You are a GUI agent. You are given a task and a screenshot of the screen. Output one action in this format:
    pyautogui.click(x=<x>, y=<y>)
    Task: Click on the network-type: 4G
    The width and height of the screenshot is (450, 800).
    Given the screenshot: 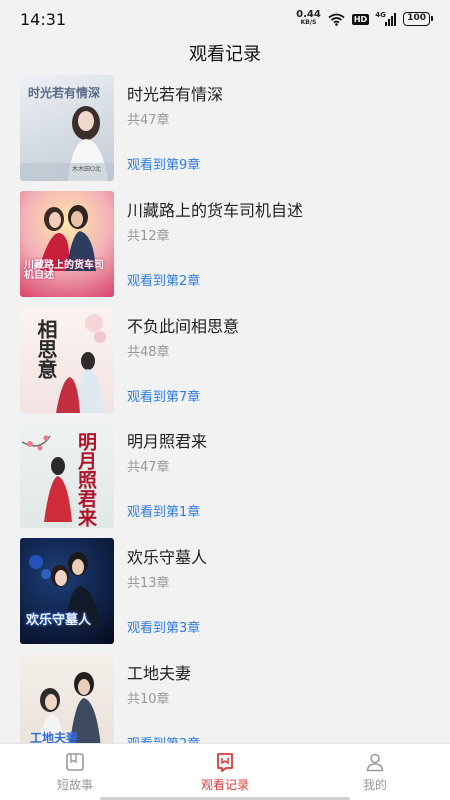 What is the action you would take?
    pyautogui.click(x=380, y=15)
    